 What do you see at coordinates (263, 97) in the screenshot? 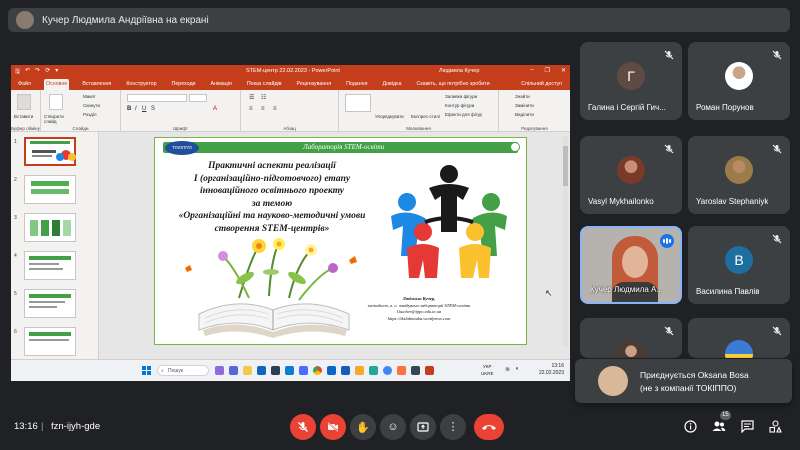
I see `numbering-icon: ☷` at bounding box center [263, 97].